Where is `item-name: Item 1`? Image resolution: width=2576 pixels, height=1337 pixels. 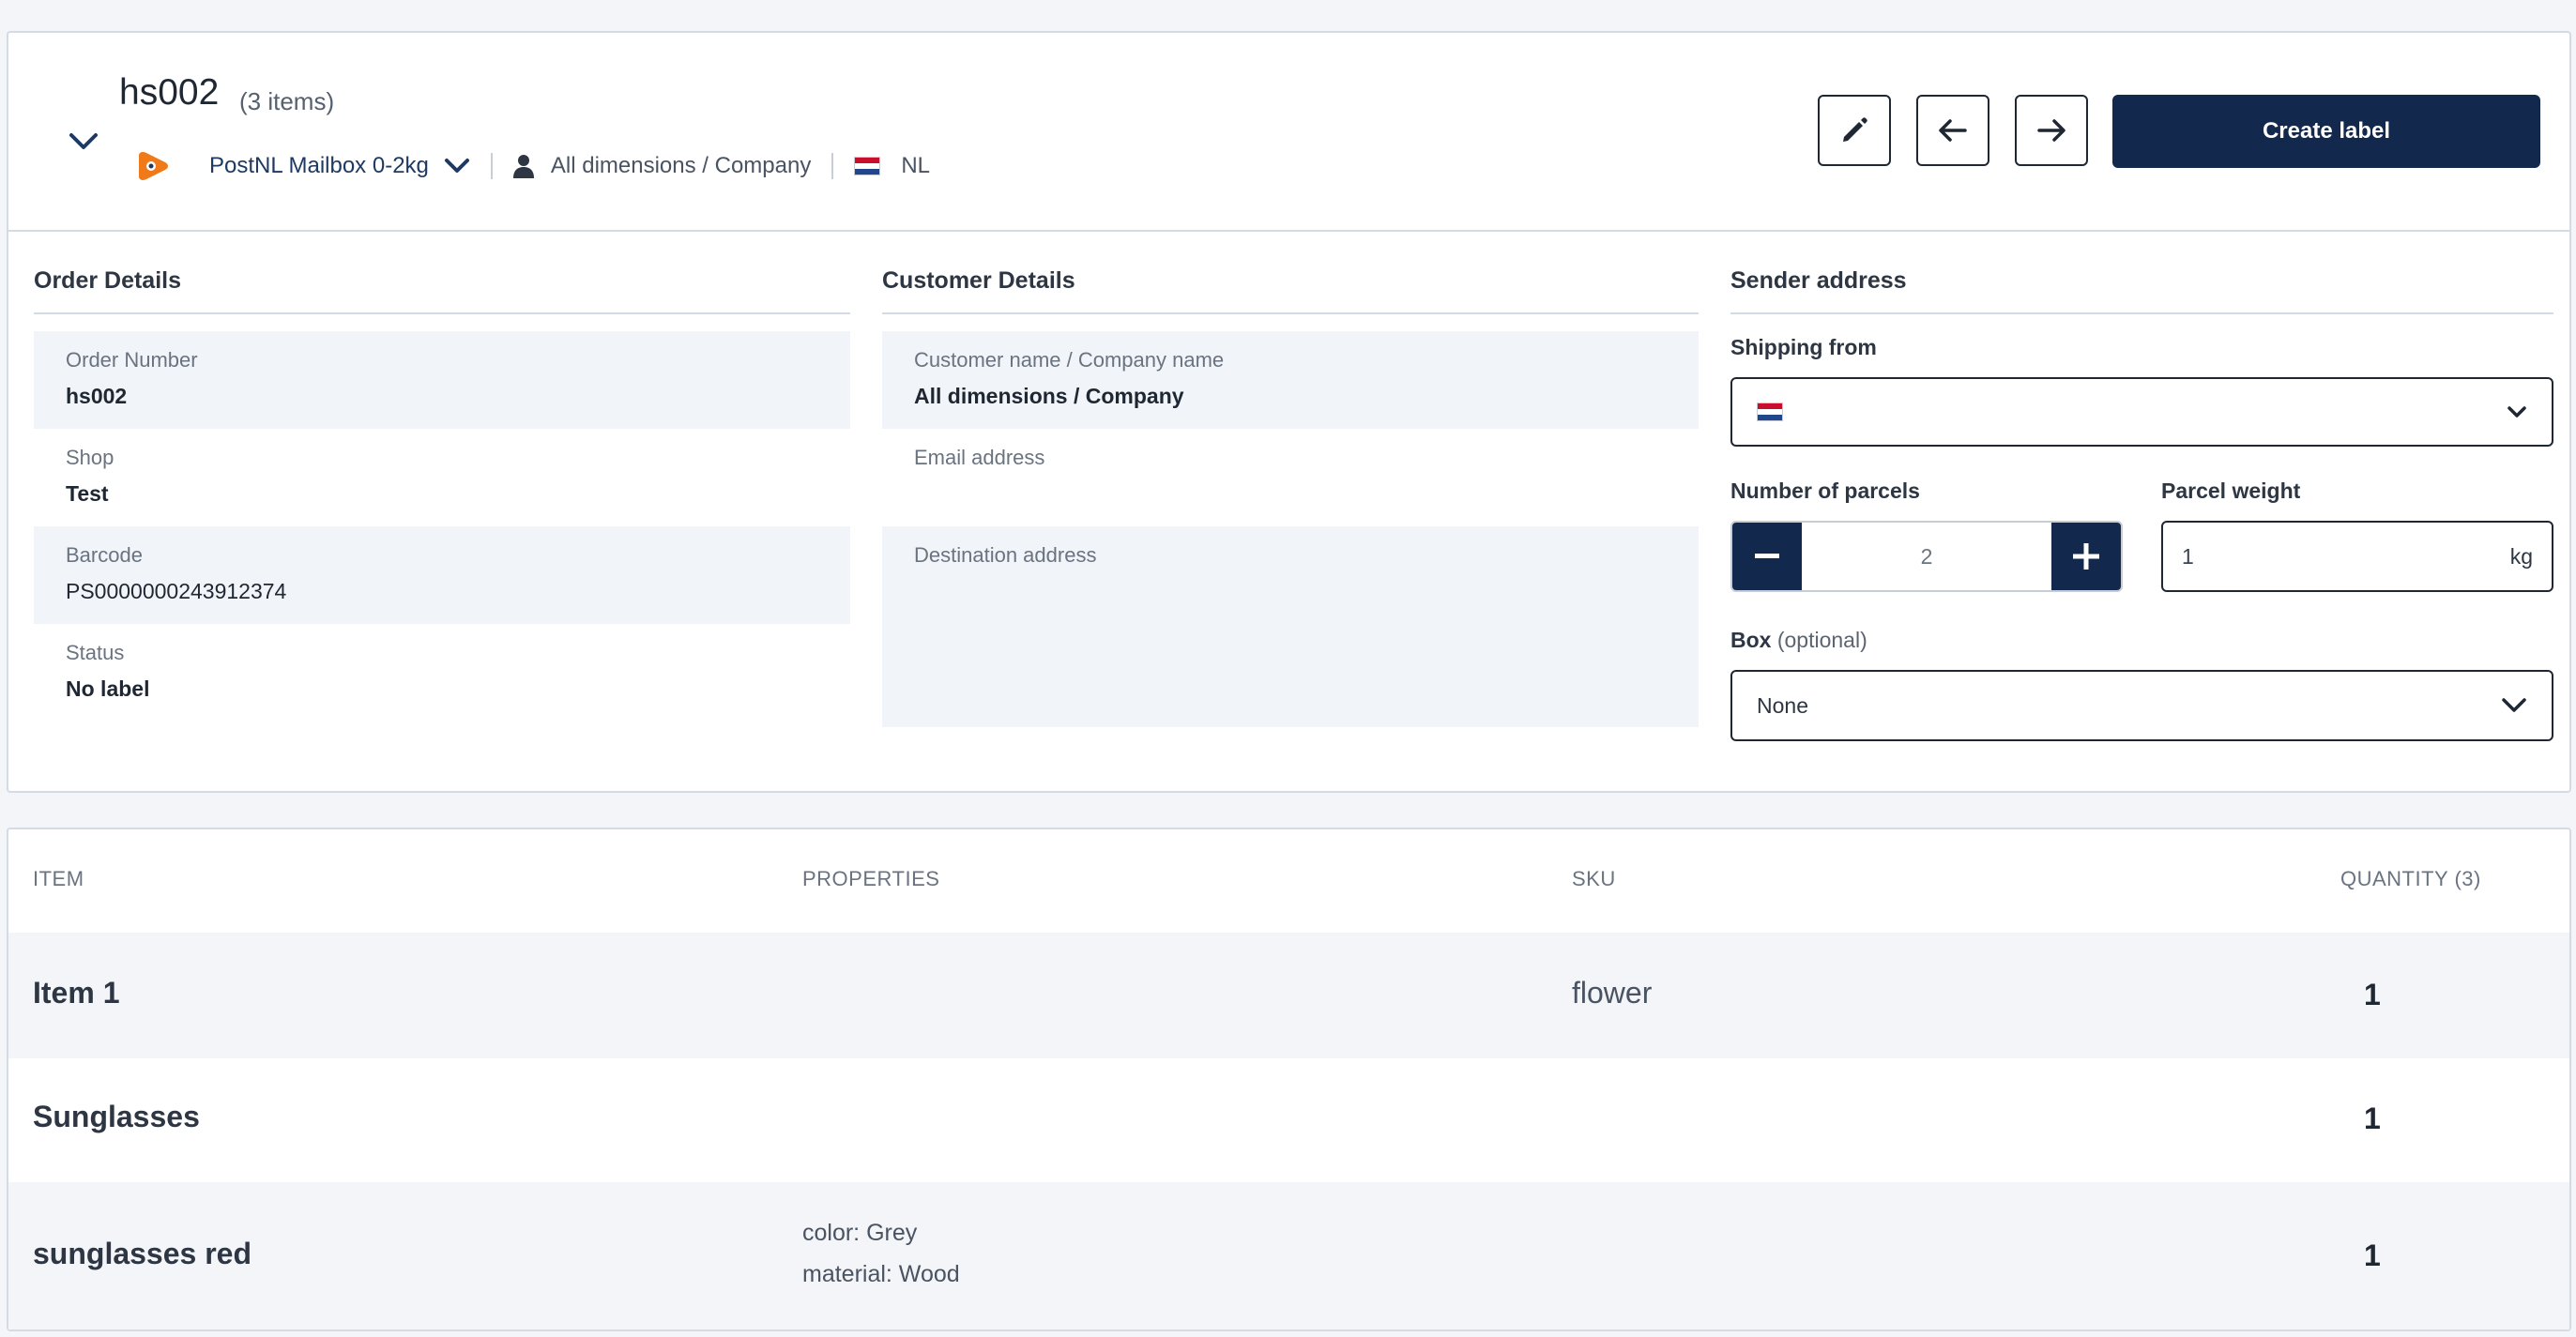 item-name: Item 1 is located at coordinates (76, 993).